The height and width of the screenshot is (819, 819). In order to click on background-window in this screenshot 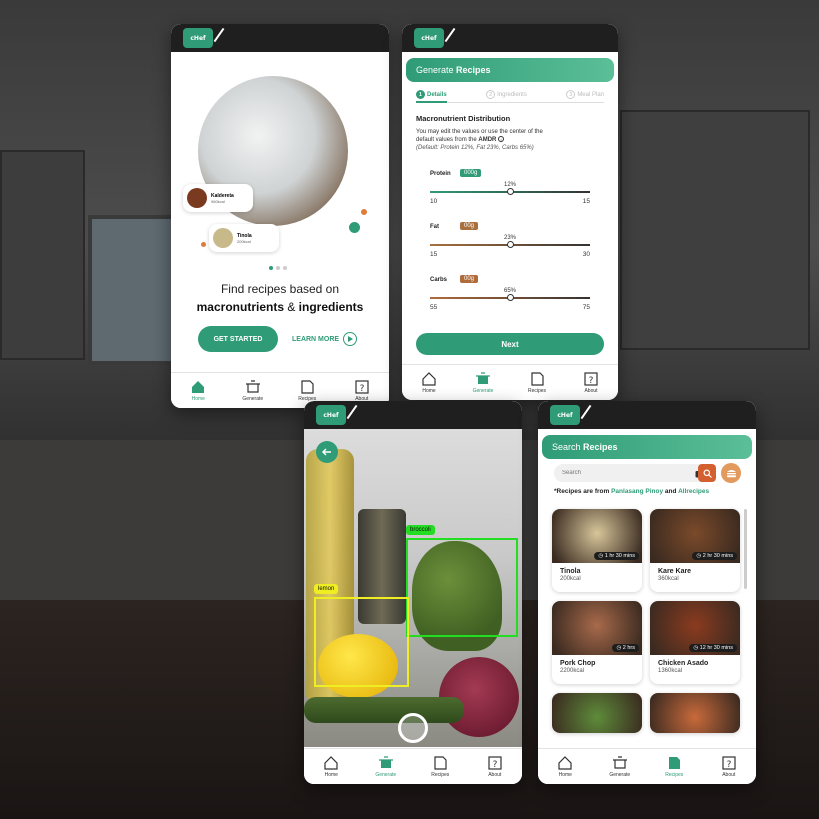, I will do `click(133, 290)`.